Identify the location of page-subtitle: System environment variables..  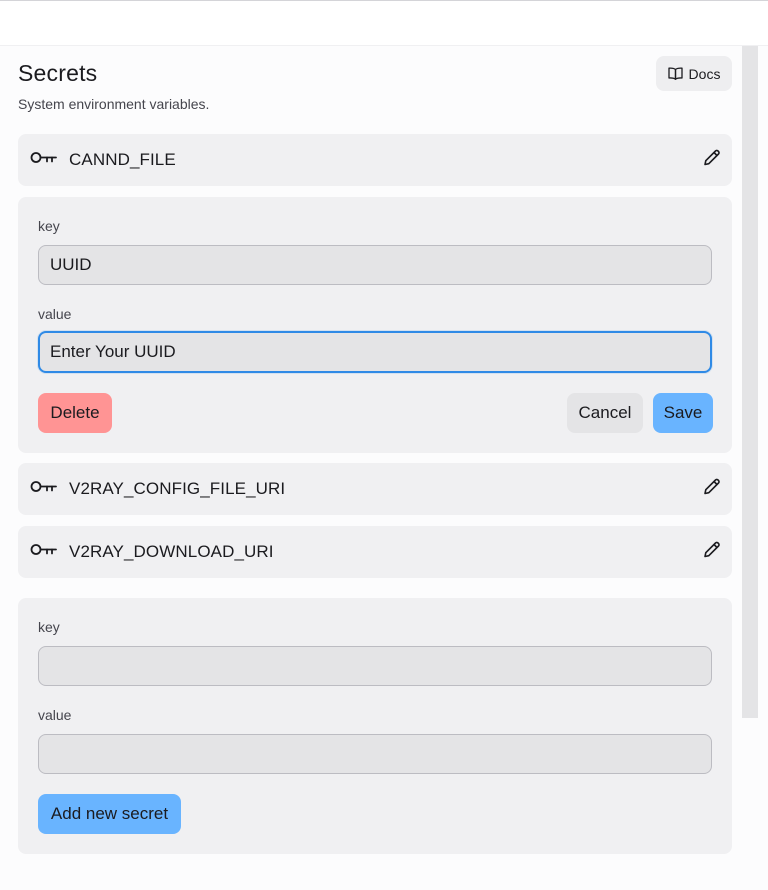
(114, 104).